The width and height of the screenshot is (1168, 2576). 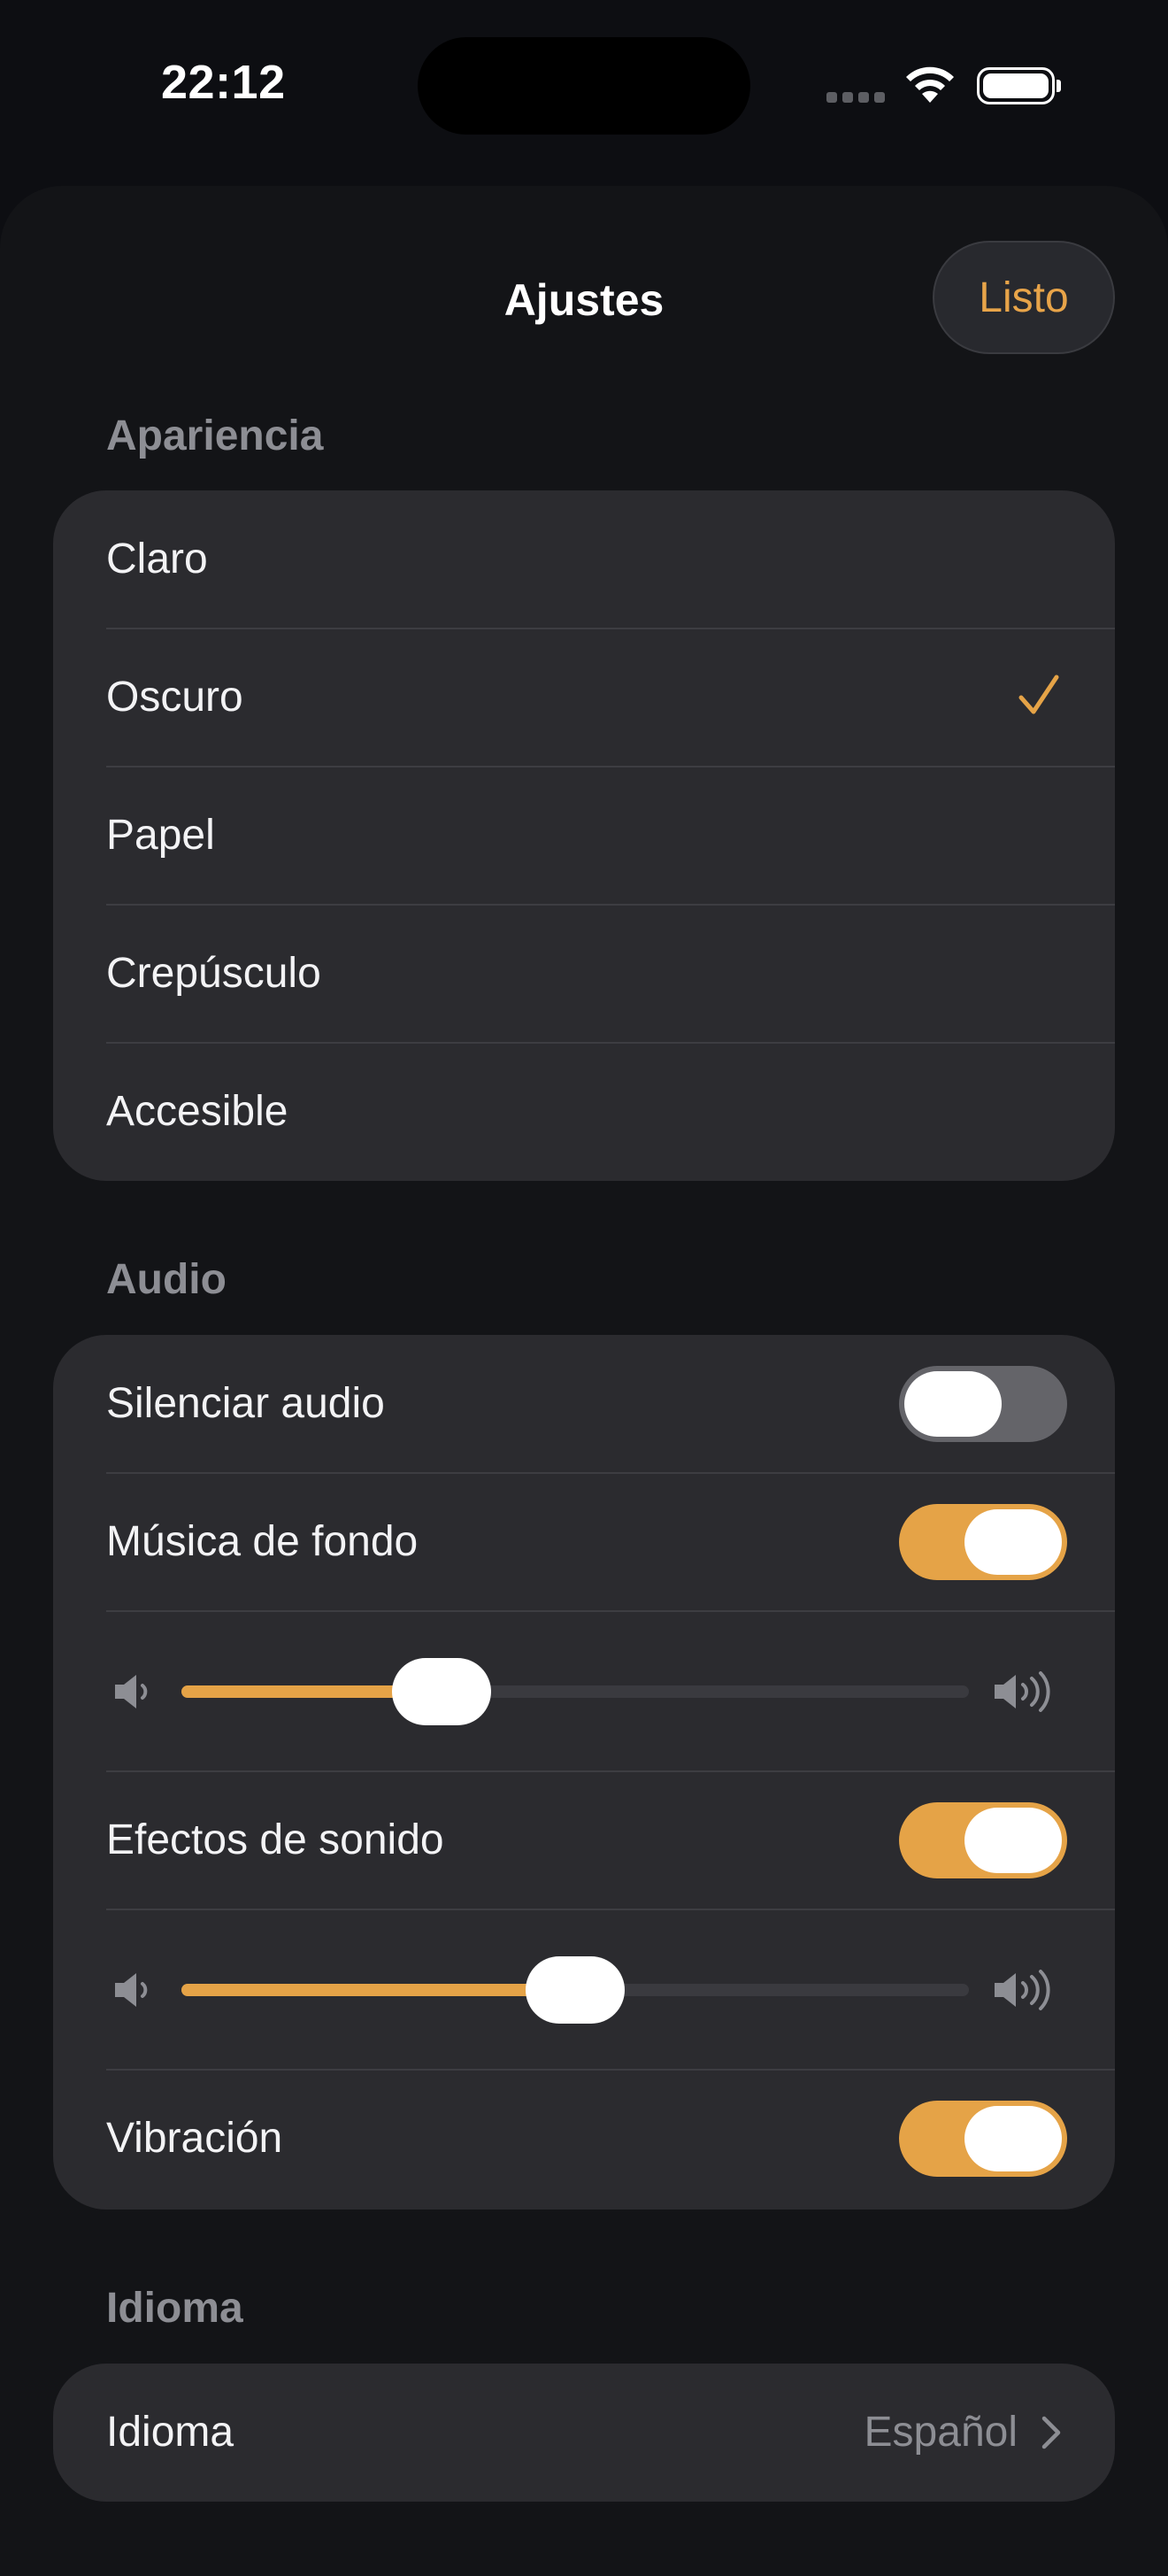 I want to click on vibration-toggle, so click(x=983, y=2139).